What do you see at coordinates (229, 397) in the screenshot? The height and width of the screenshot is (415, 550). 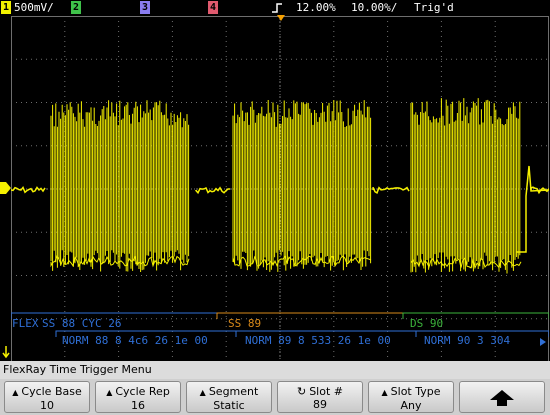 I see `segment-softkey: ▲ Segment Static` at bounding box center [229, 397].